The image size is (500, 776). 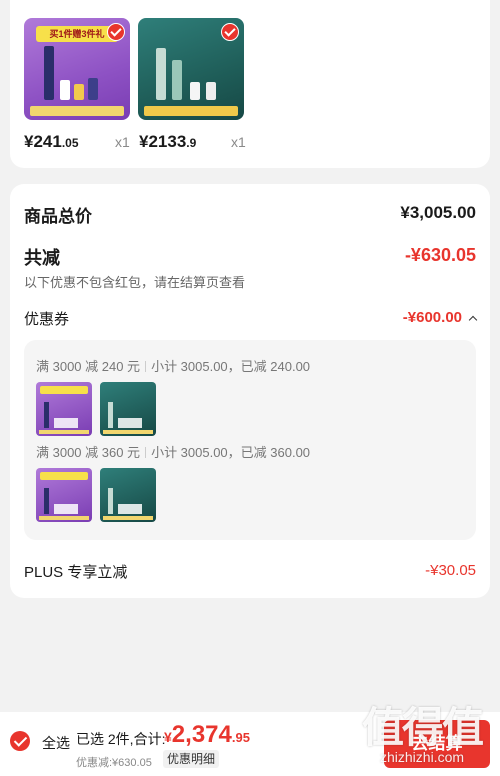 I want to click on price-decimal: .05, so click(x=70, y=143).